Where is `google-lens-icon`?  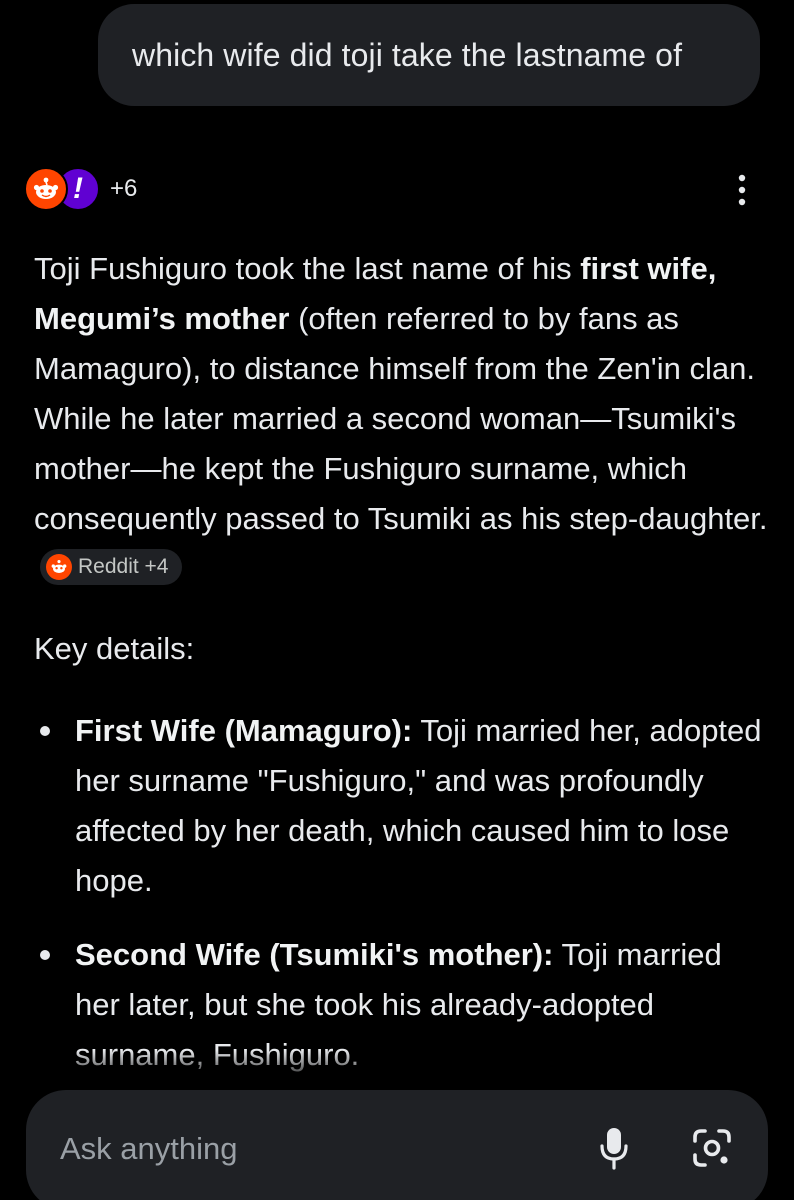
google-lens-icon is located at coordinates (712, 1148).